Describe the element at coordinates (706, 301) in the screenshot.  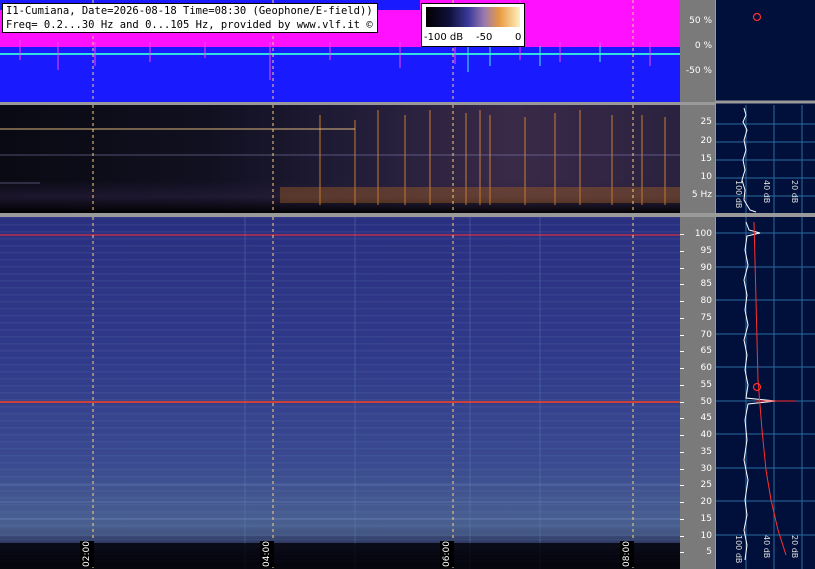
I see `freq-tick: 80` at that location.